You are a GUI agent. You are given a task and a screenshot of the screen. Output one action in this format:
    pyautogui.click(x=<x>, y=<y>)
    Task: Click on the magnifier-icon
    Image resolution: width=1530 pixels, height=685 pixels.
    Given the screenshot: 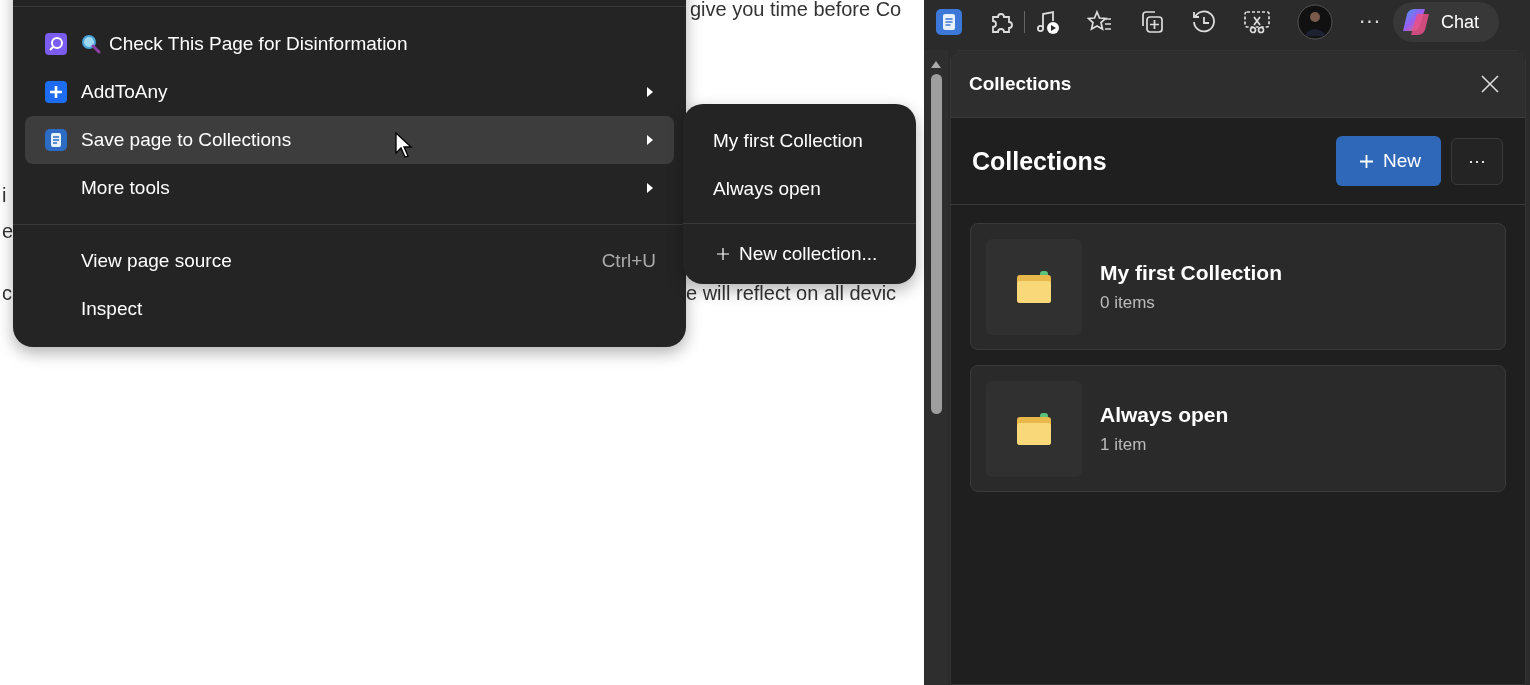 What is the action you would take?
    pyautogui.click(x=91, y=44)
    